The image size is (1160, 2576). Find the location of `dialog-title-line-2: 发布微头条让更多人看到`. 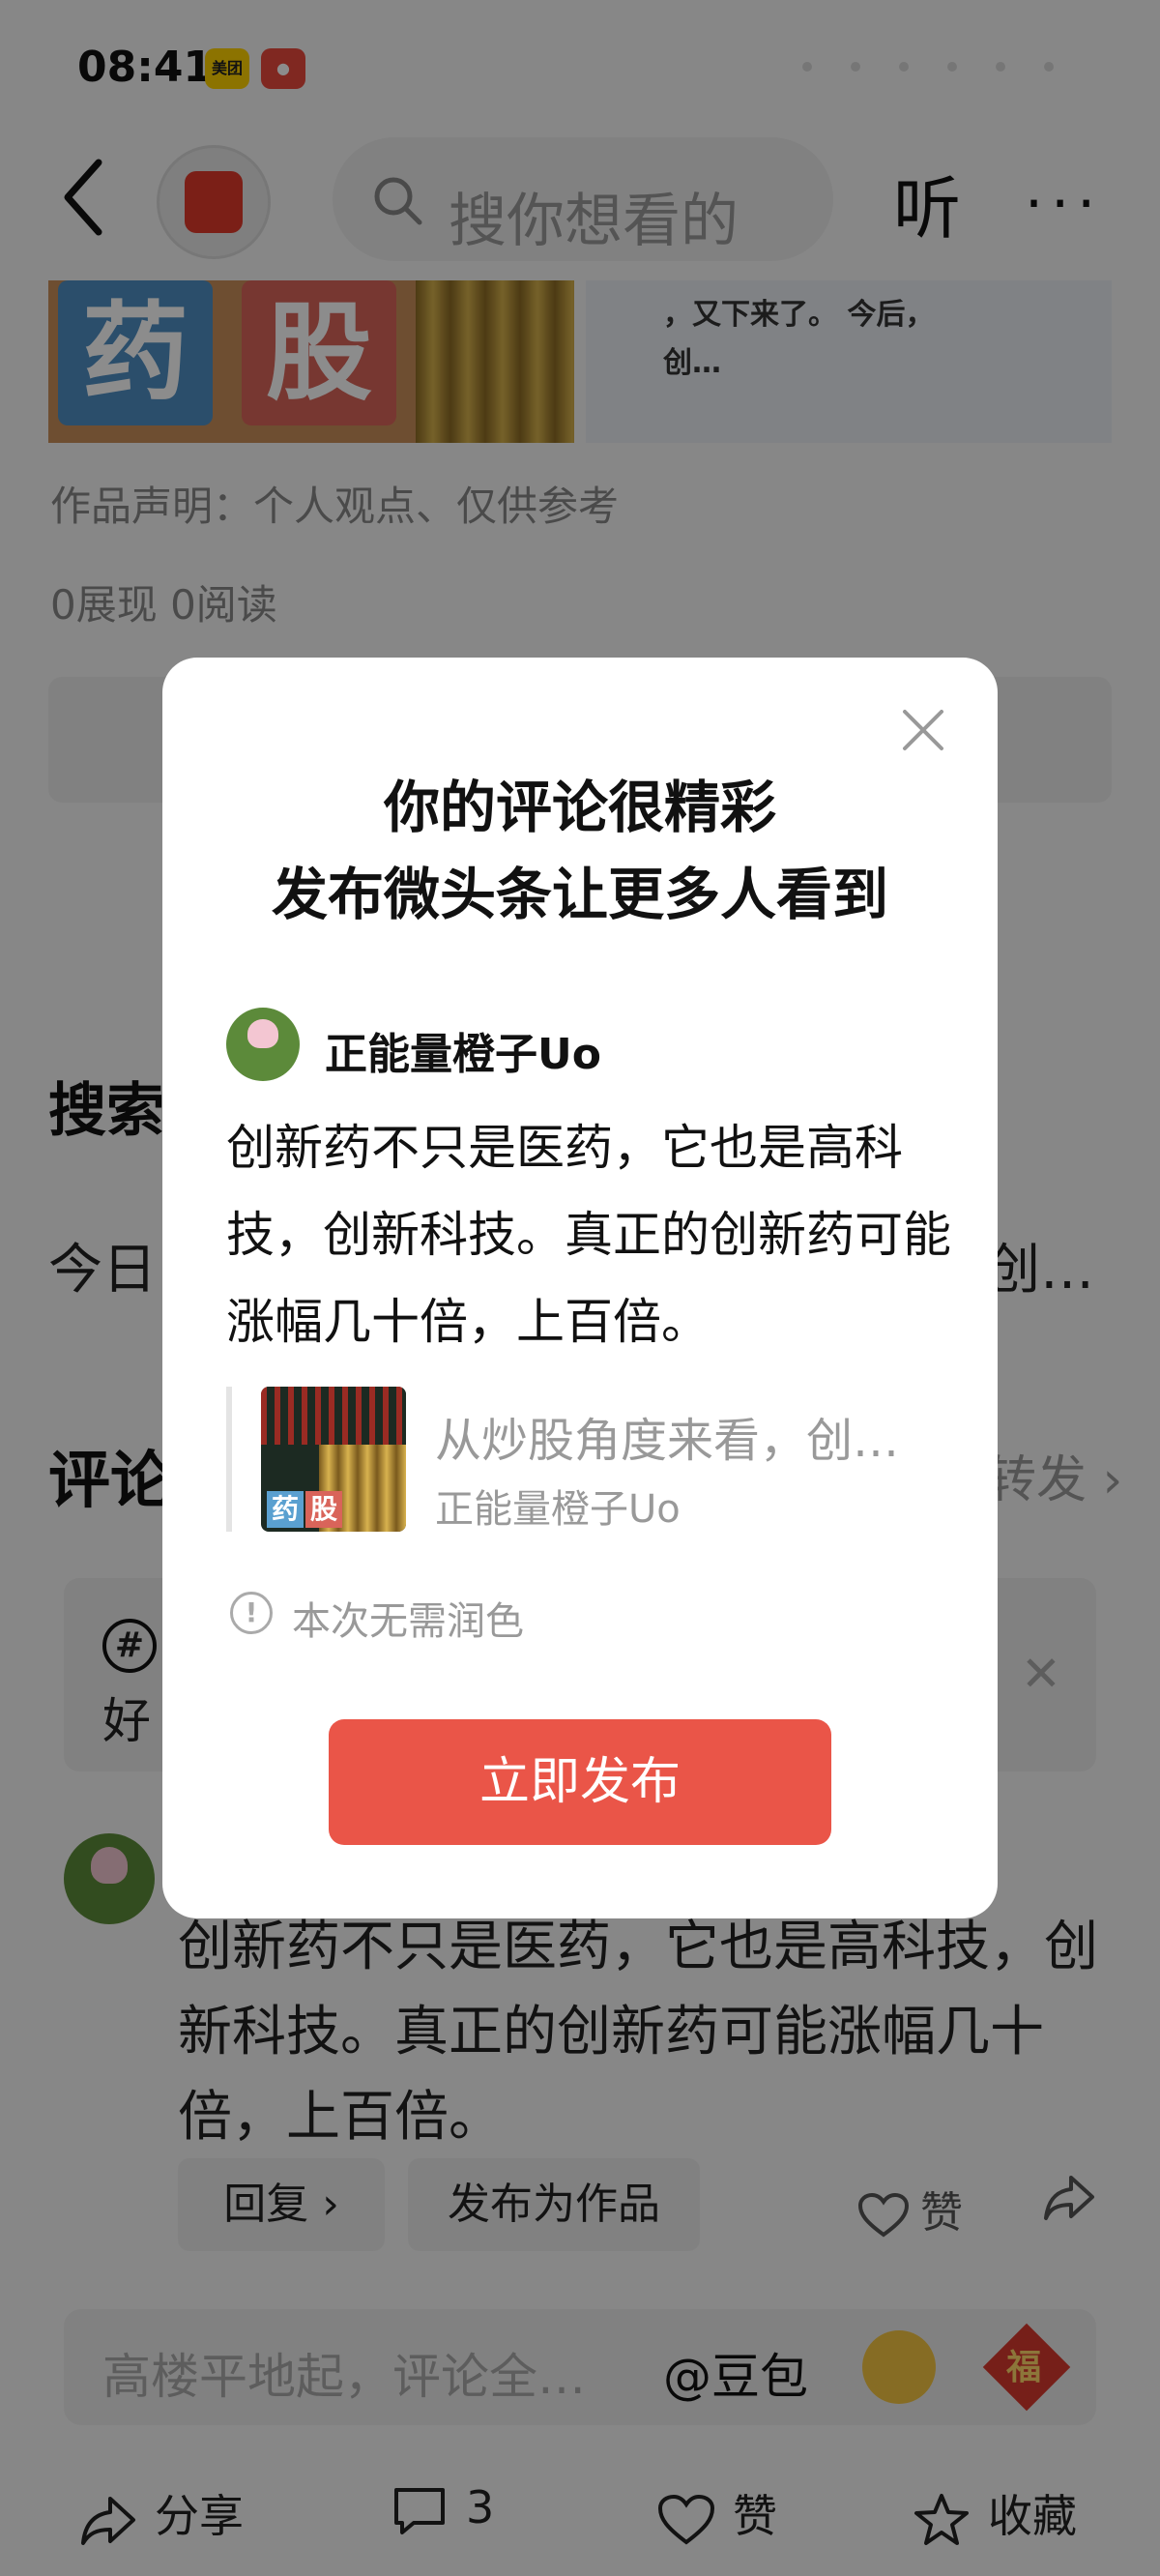

dialog-title-line-2: 发布微头条让更多人看到 is located at coordinates (579, 894).